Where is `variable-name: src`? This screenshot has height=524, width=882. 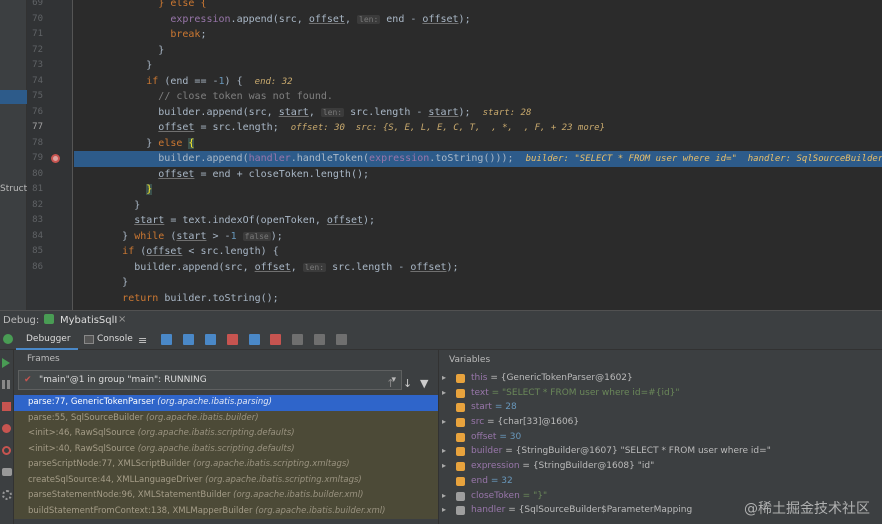 variable-name: src is located at coordinates (478, 422).